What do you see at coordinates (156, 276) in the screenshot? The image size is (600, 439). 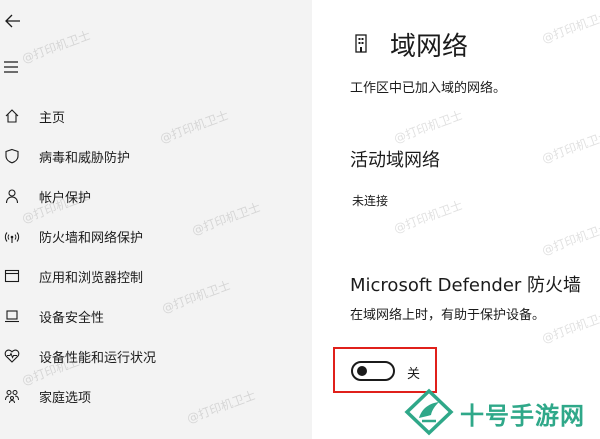 I see `sidebar-item-app-browser-control: 应用和浏览器控制` at bounding box center [156, 276].